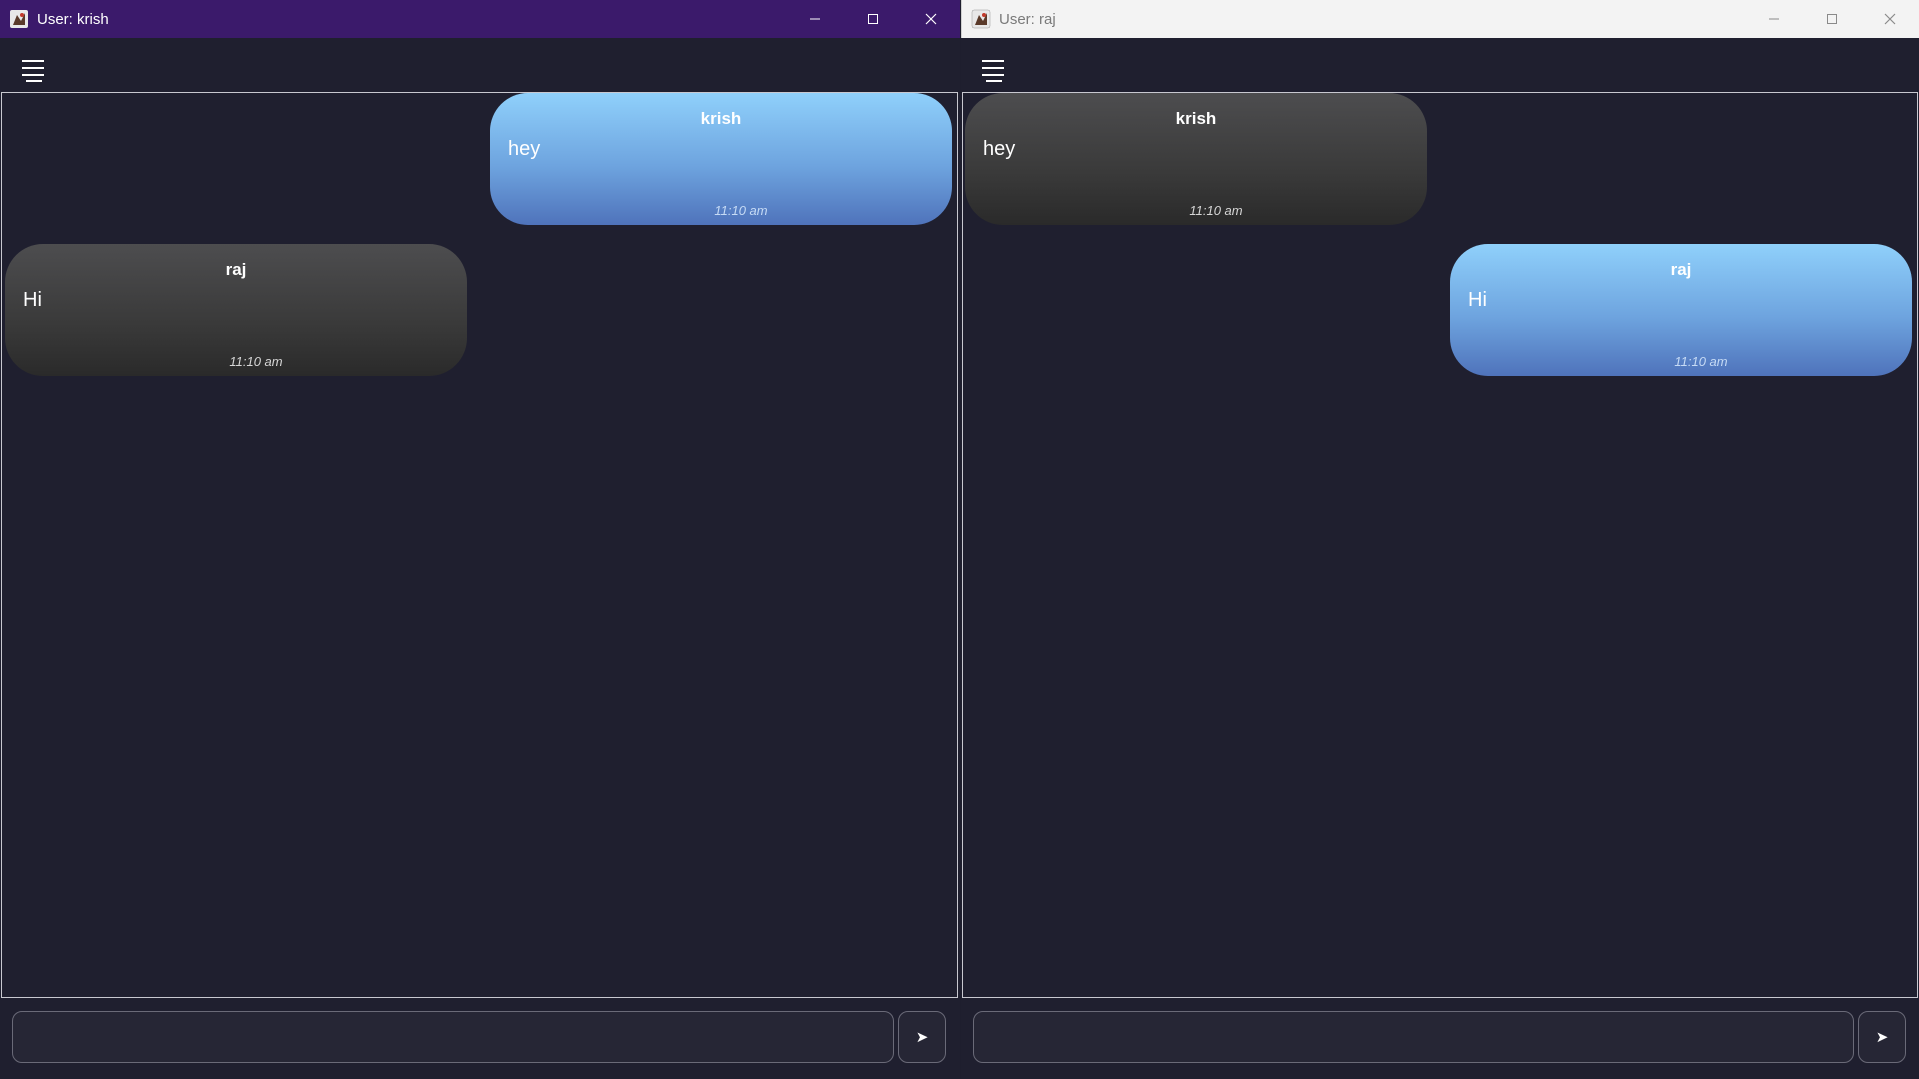  What do you see at coordinates (73, 19) in the screenshot?
I see `window-title: User: krish` at bounding box center [73, 19].